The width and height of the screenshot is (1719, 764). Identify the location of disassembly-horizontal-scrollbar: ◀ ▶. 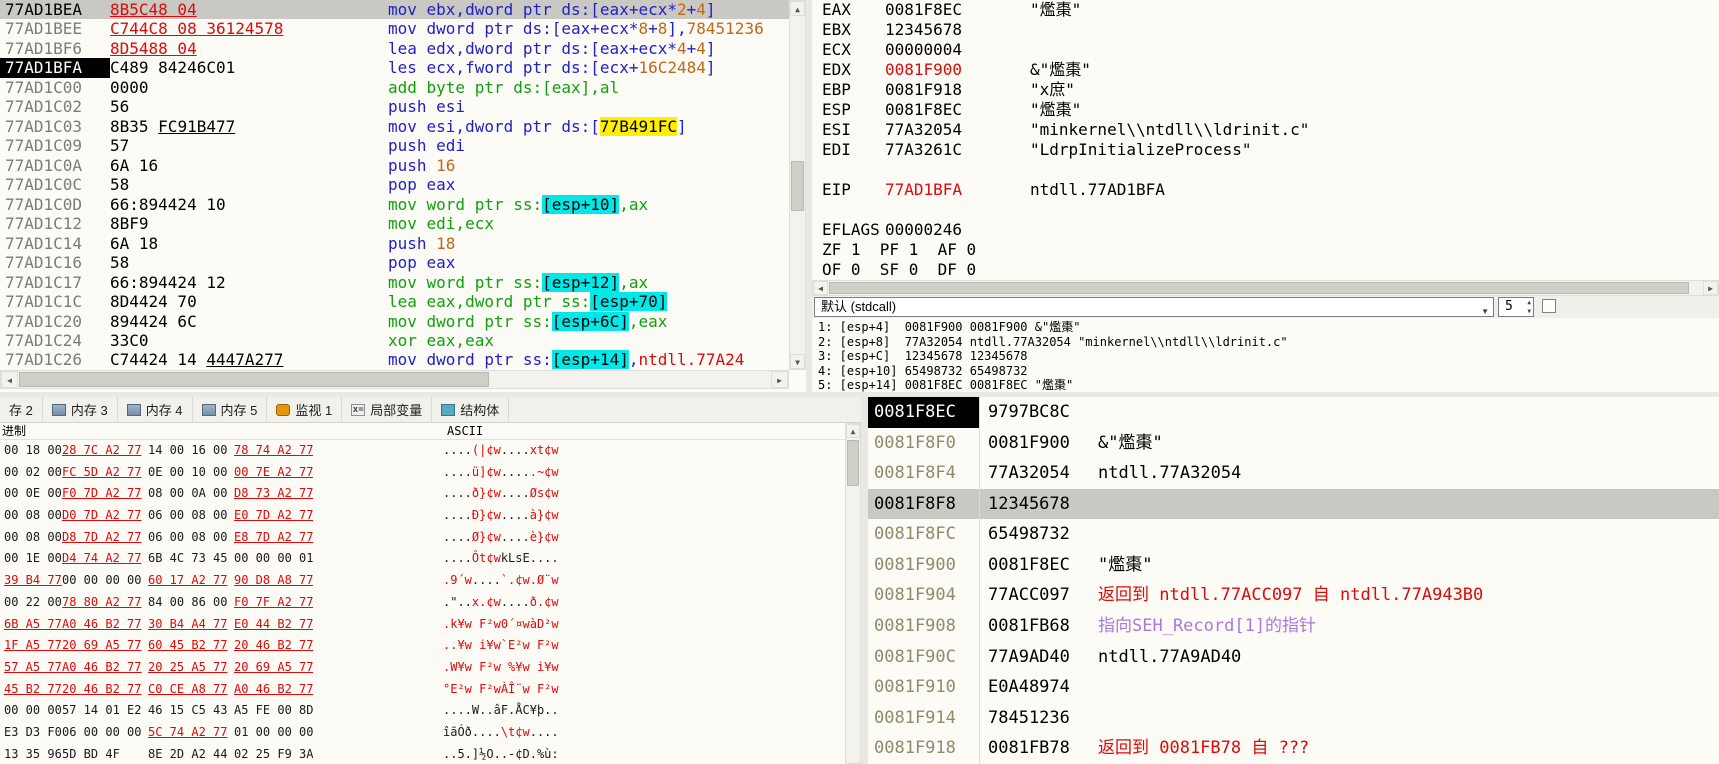
(394, 379).